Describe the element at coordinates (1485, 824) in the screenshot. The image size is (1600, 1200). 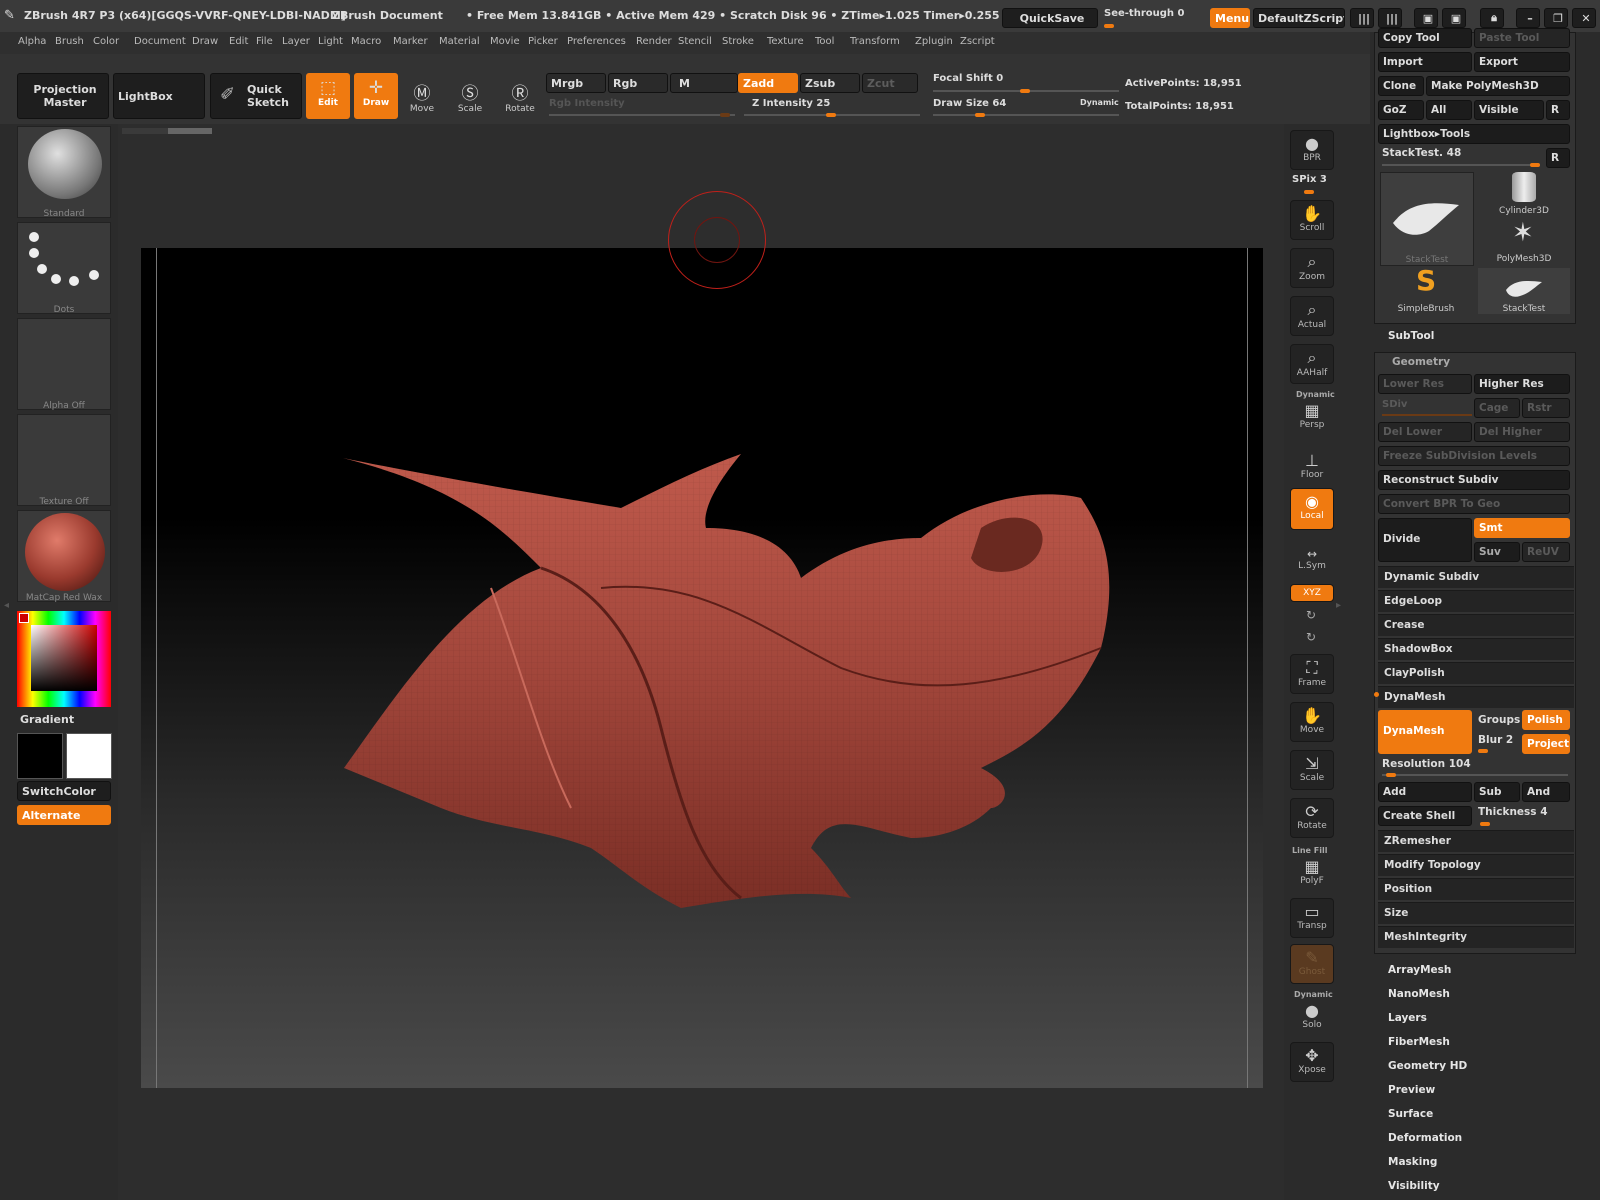
I see `thickness-knob` at that location.